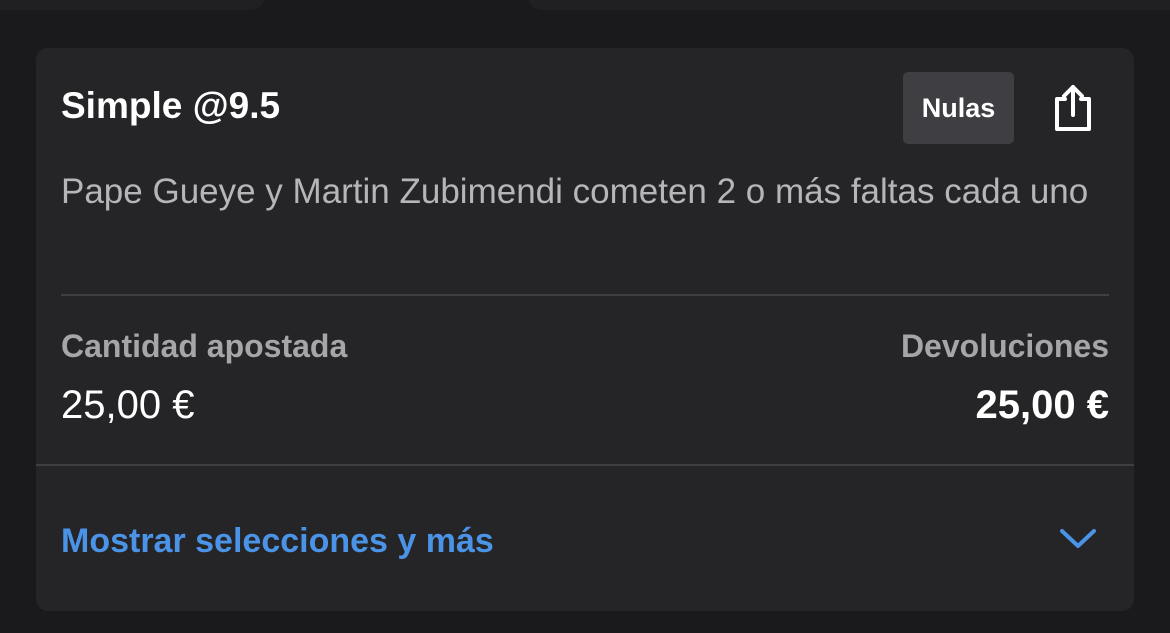 This screenshot has width=1170, height=633. What do you see at coordinates (958, 108) in the screenshot?
I see `status-badge: Nulas` at bounding box center [958, 108].